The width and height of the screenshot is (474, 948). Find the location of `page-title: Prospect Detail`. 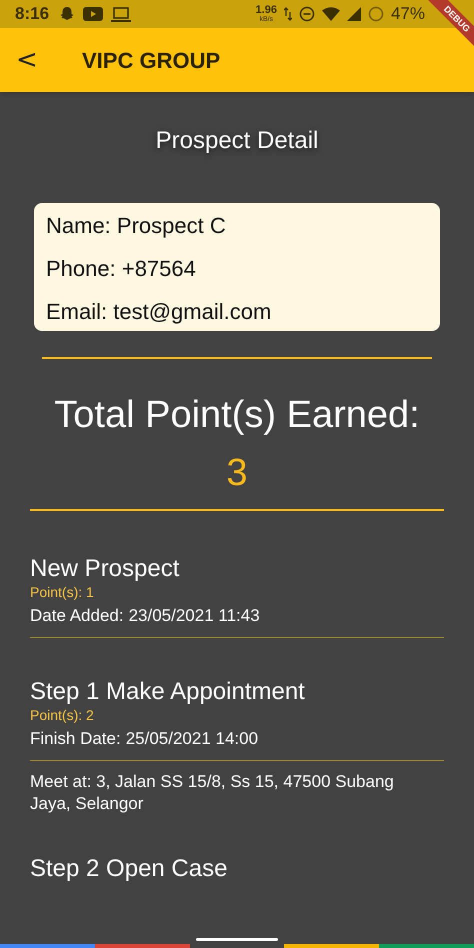

page-title: Prospect Detail is located at coordinates (237, 141).